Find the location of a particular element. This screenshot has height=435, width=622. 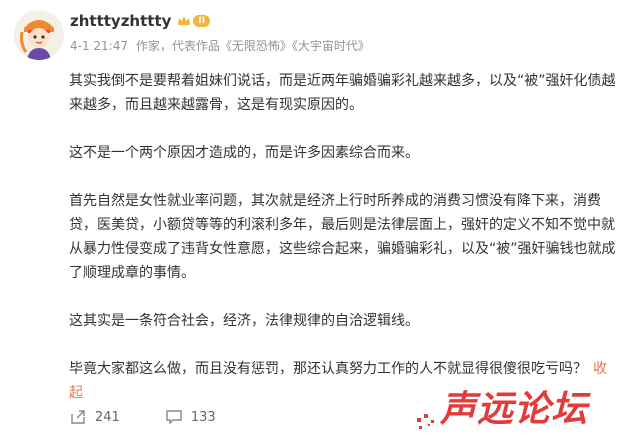

avatar-illustration is located at coordinates (39, 35).